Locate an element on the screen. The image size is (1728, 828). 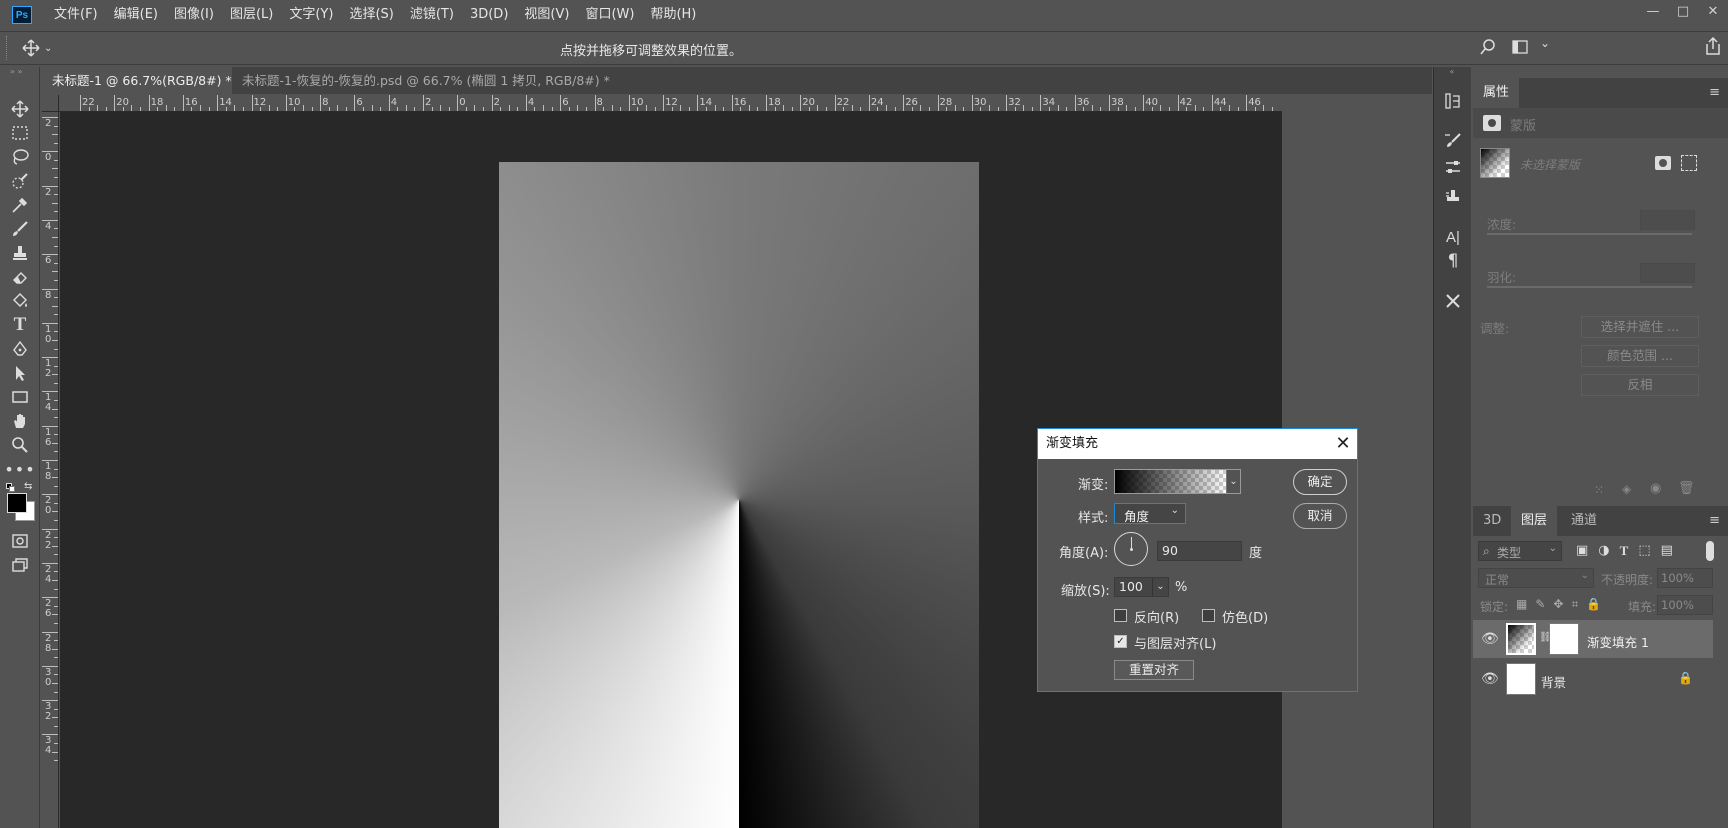
add-vector-mask-icon is located at coordinates (1689, 163).